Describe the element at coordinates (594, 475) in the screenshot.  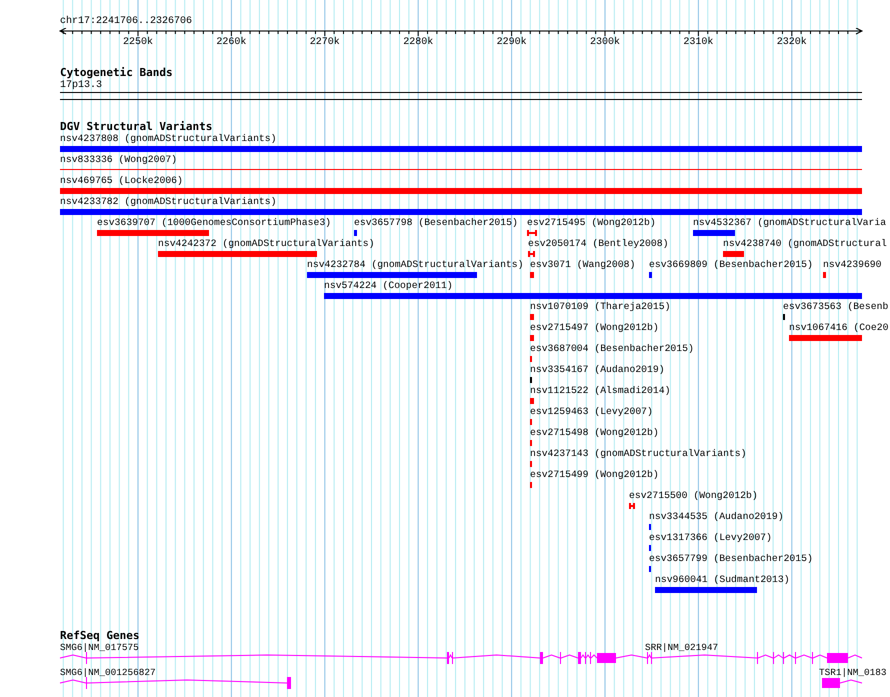
I see `variant-label: esv2715499 (Wong2012b)` at that location.